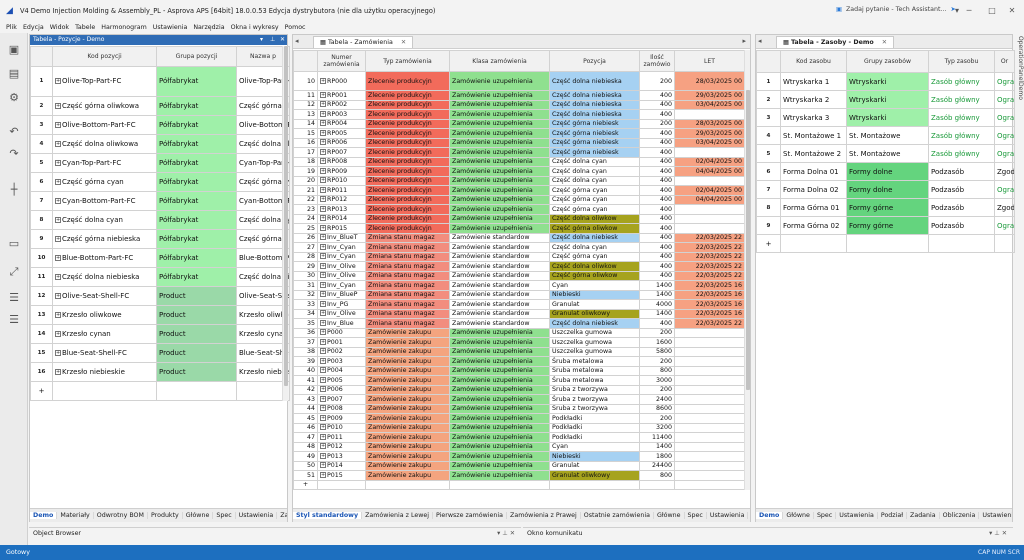 Image resolution: width=1024 pixels, height=560 pixels. What do you see at coordinates (709, 133) in the screenshot?
I see `order-let-cell: 29/03/2025 00` at bounding box center [709, 133].